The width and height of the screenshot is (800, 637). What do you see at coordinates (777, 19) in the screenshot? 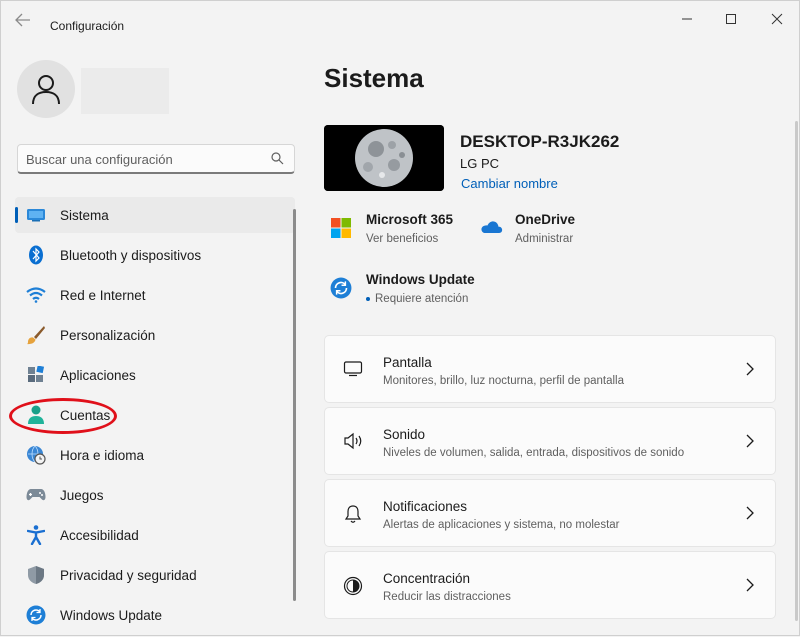
I see `close-button` at bounding box center [777, 19].